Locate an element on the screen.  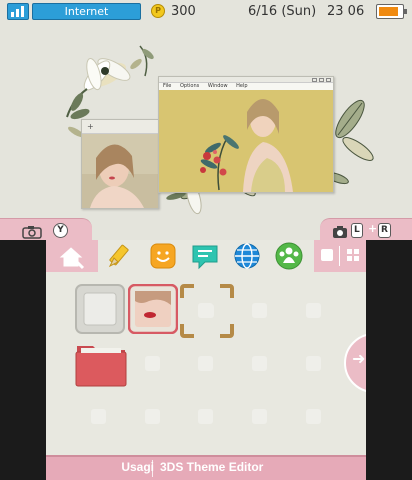
front-window-titlebar is located at coordinates (246, 80).